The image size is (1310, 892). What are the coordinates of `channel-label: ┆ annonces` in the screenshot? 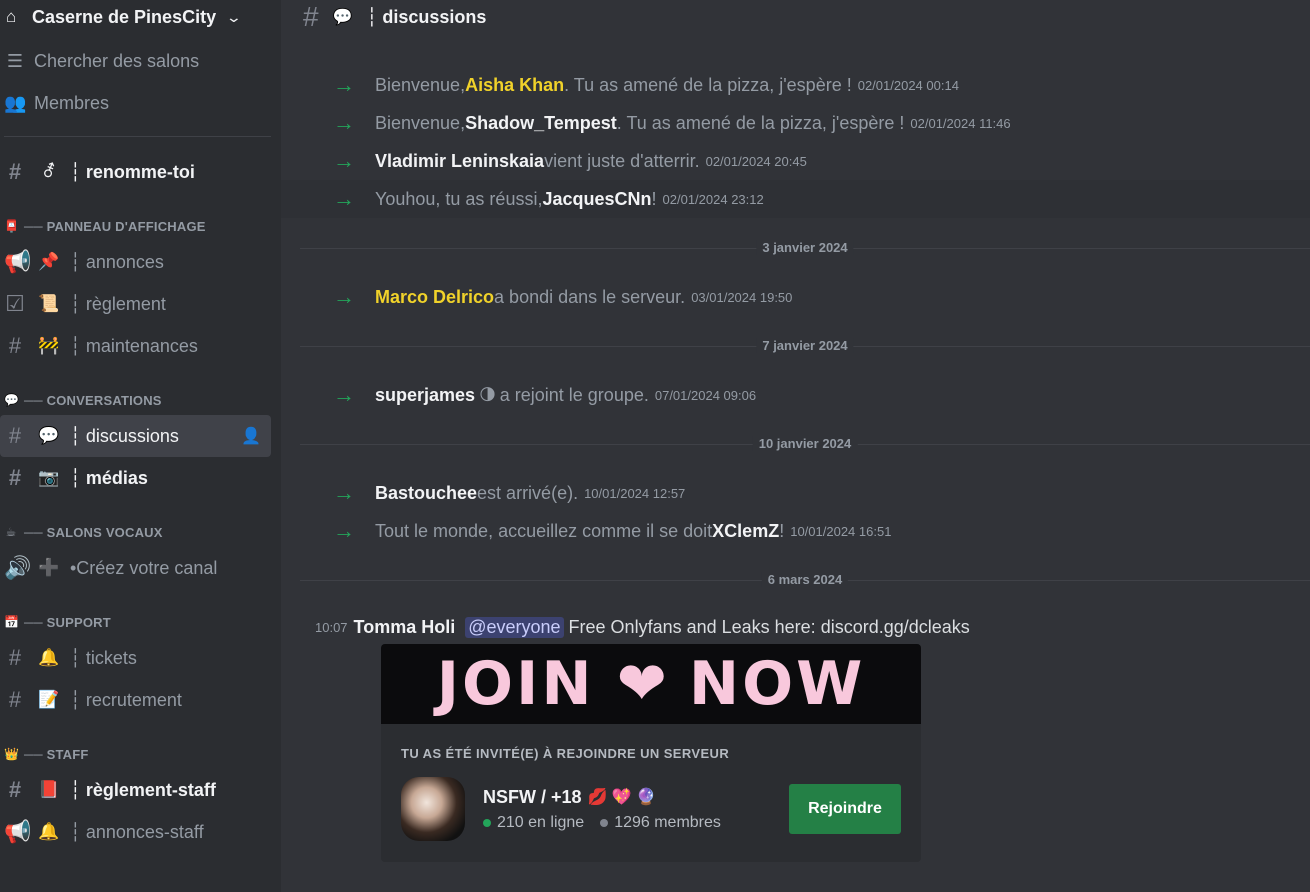 It's located at (117, 261).